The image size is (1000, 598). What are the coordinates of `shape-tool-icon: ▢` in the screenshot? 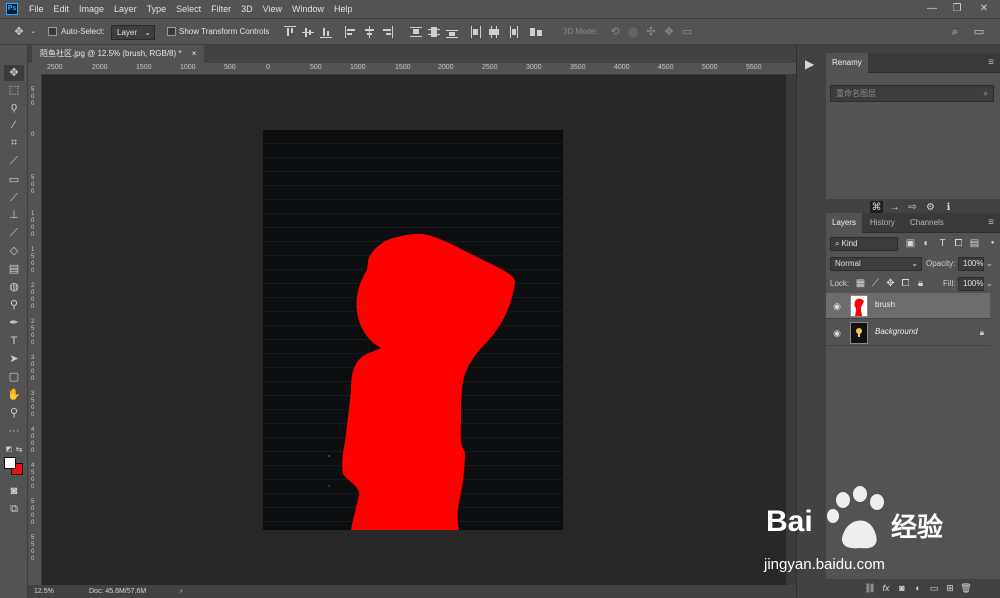 It's located at (14, 377).